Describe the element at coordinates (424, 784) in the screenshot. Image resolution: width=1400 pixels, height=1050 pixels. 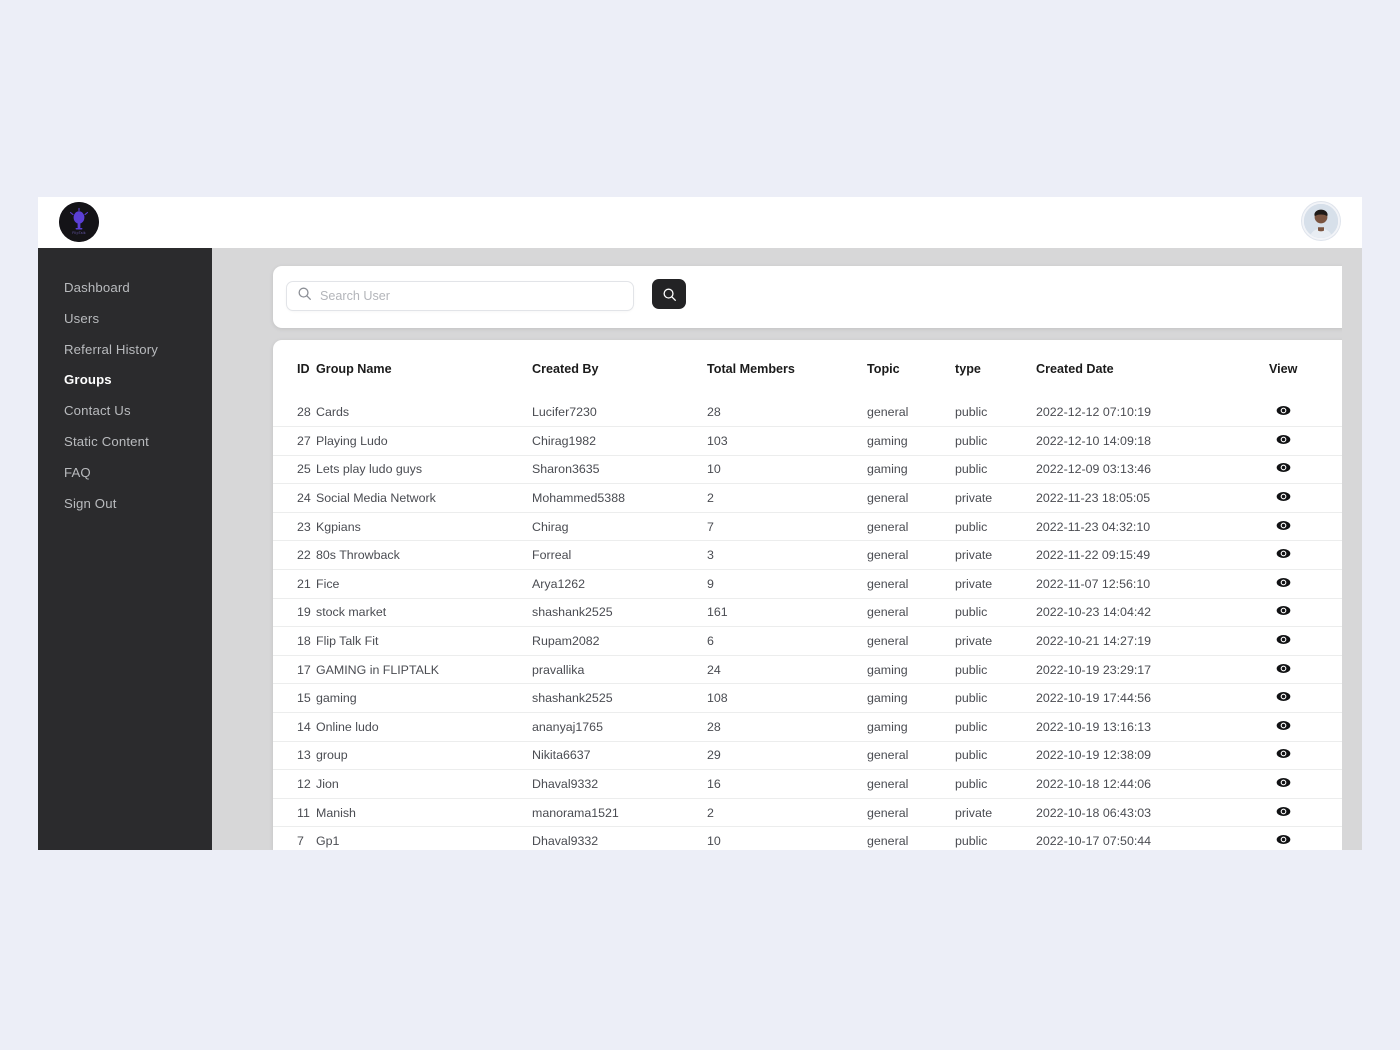
I see `cell-group-name: Jion` at that location.